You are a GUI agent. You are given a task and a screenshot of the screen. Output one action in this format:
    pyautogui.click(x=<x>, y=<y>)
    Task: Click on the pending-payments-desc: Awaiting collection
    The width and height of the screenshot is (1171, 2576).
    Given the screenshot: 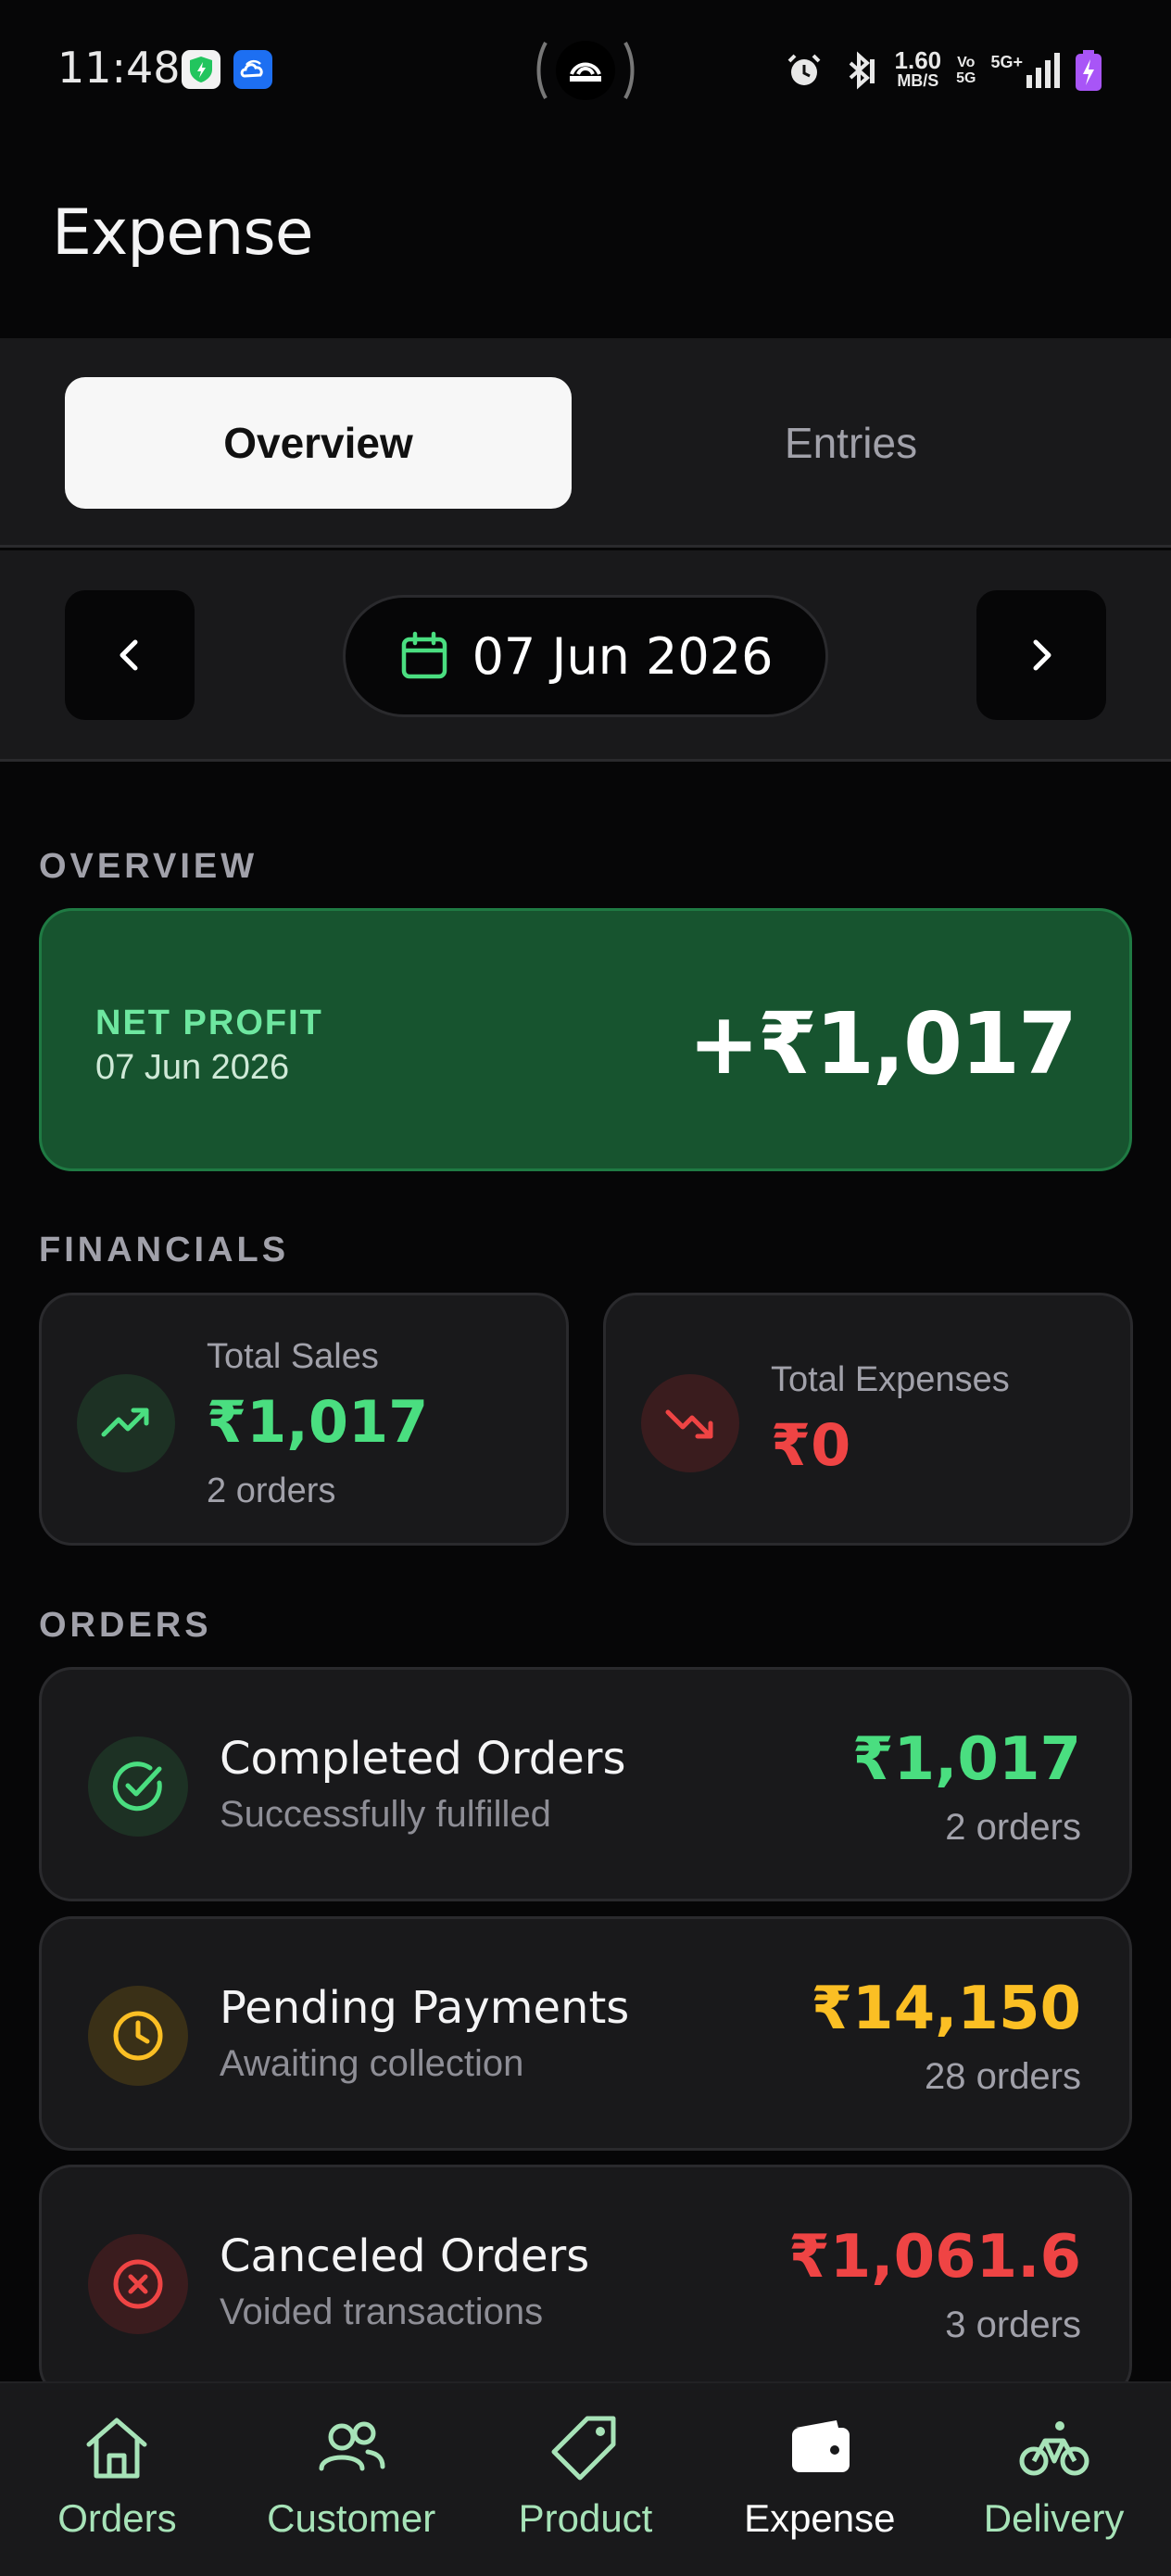 What is the action you would take?
    pyautogui.click(x=372, y=2063)
    